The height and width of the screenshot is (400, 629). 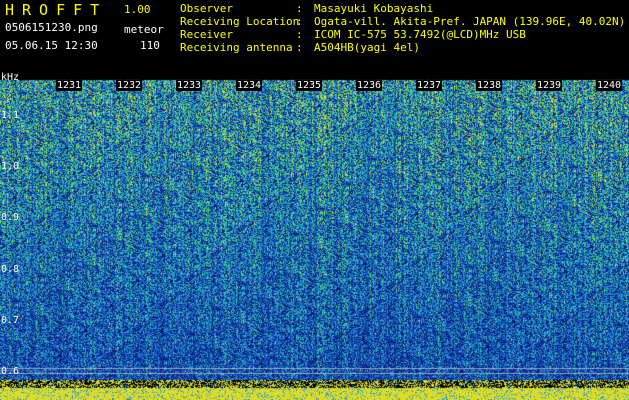 What do you see at coordinates (144, 29) in the screenshot?
I see `mode-label: meteor` at bounding box center [144, 29].